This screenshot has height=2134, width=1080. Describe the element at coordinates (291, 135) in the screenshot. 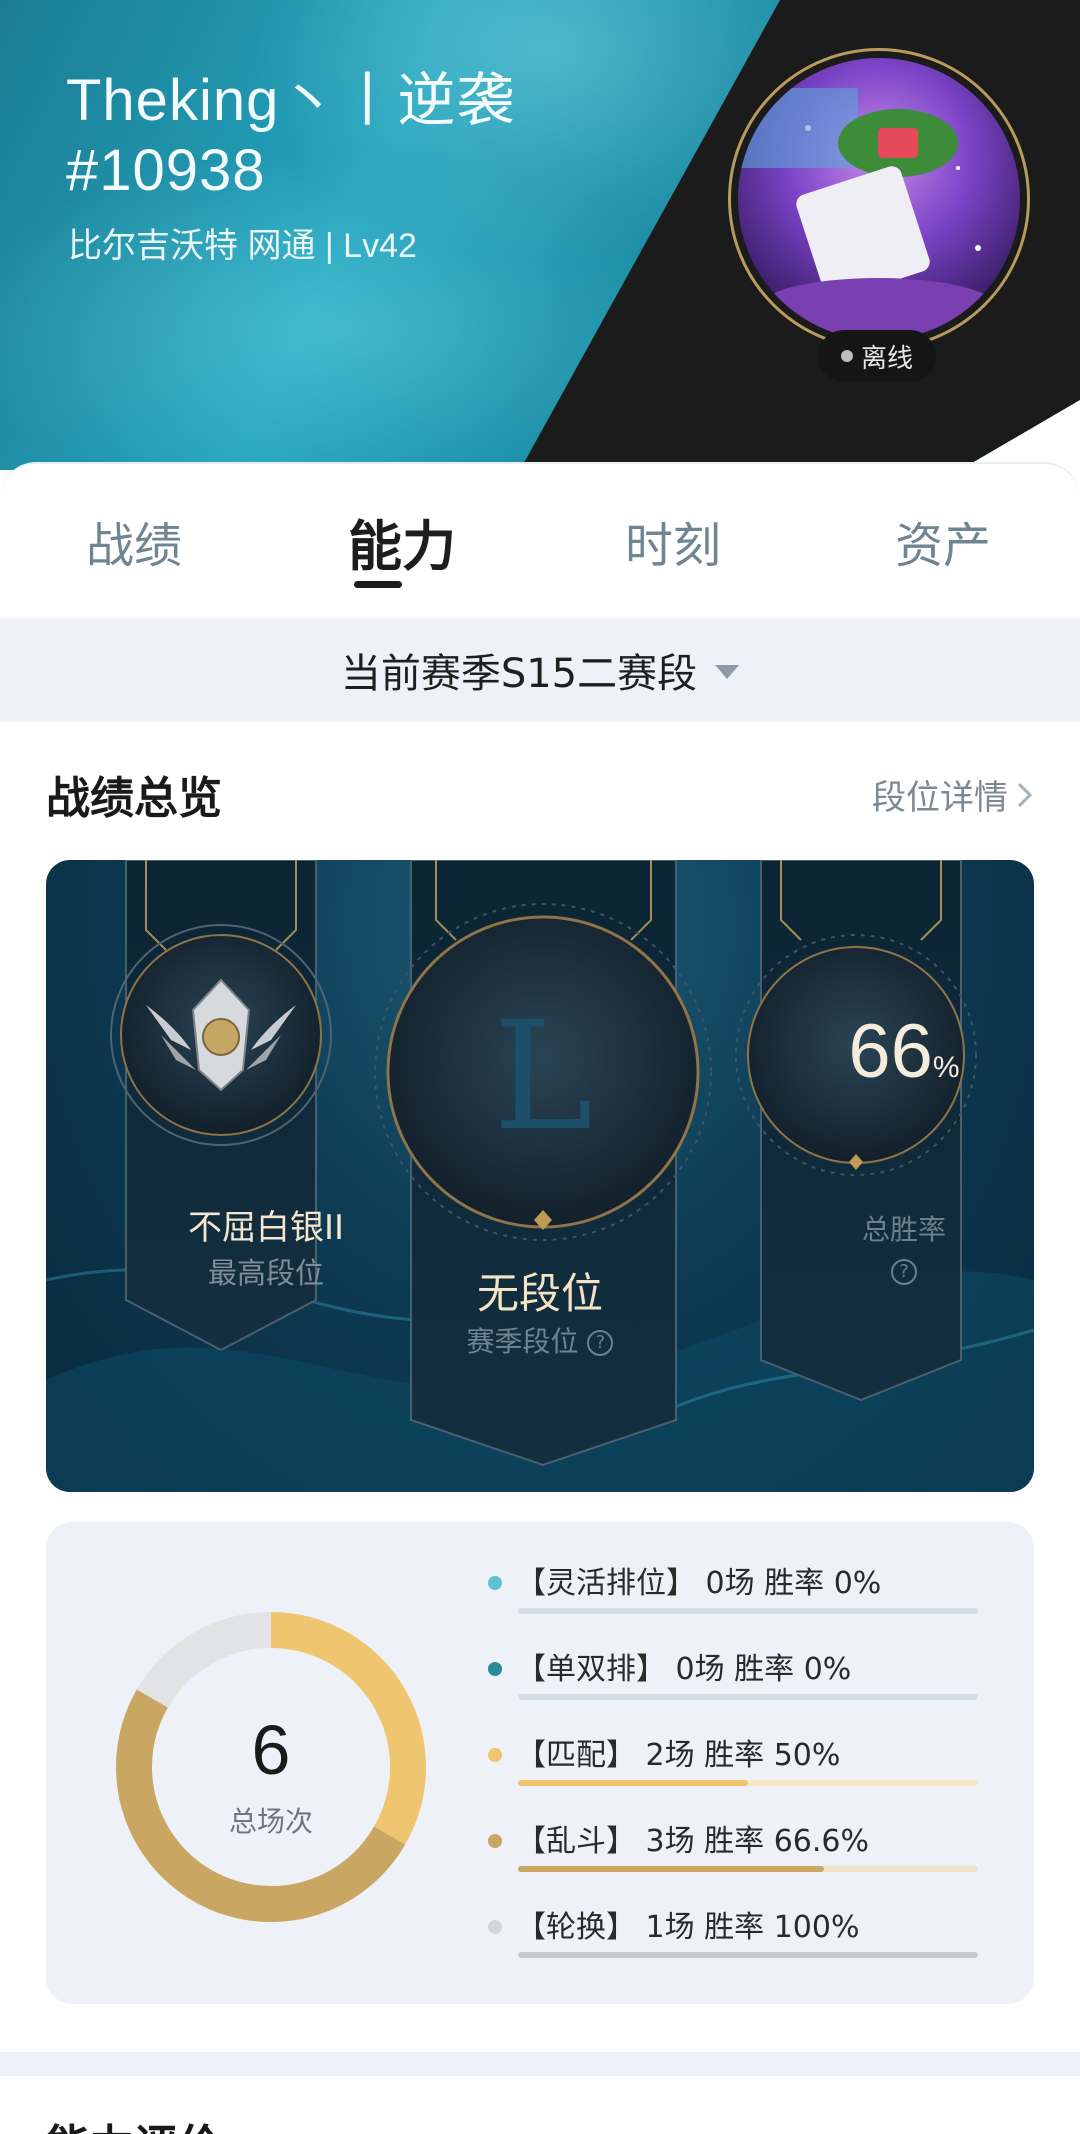

I see `player-name: Theking丶丨逆袭#10938` at that location.